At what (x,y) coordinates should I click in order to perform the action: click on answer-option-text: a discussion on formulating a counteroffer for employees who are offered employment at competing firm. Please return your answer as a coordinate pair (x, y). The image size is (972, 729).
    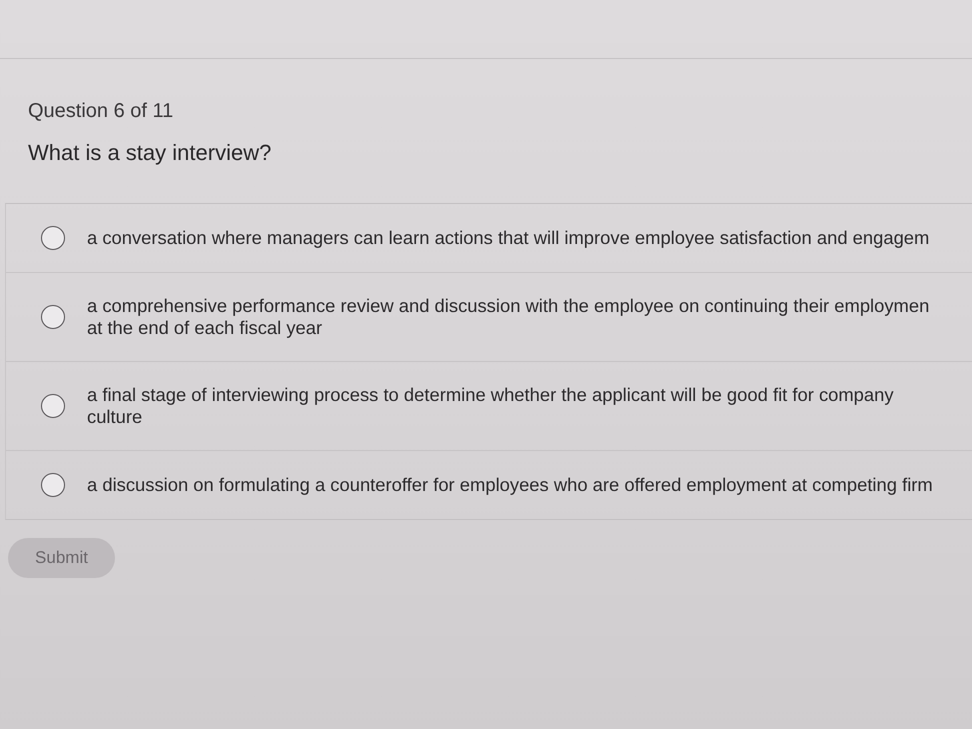
    Looking at the image, I should click on (510, 485).